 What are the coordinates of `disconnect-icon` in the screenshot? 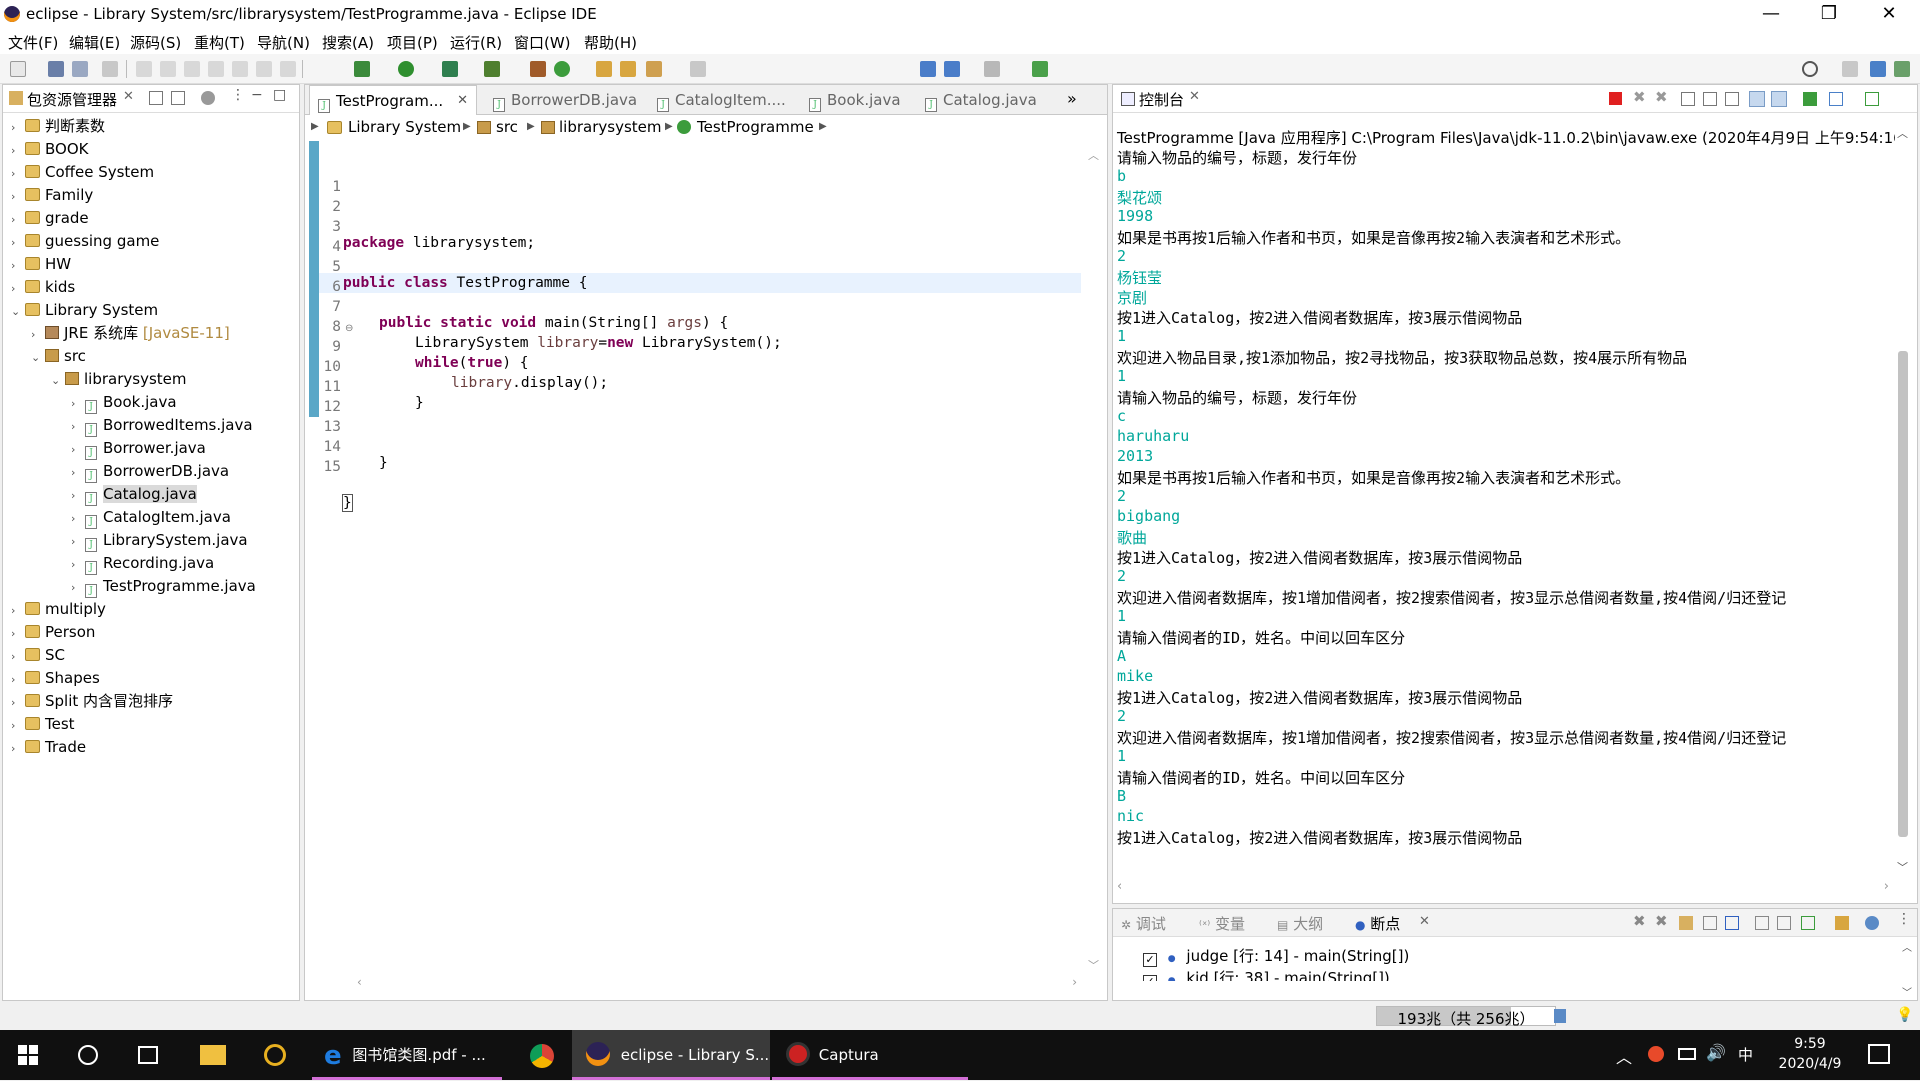 It's located at (216, 69).